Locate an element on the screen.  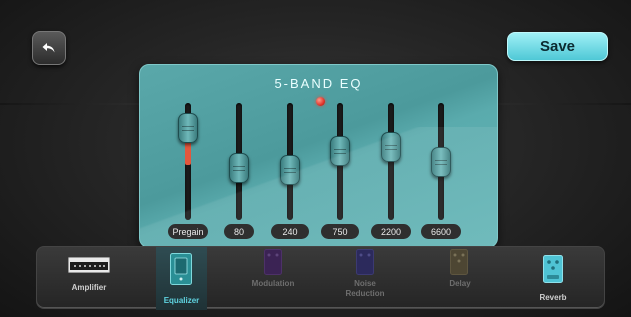
pedal-label: Amplifier is located at coordinates (89, 287).